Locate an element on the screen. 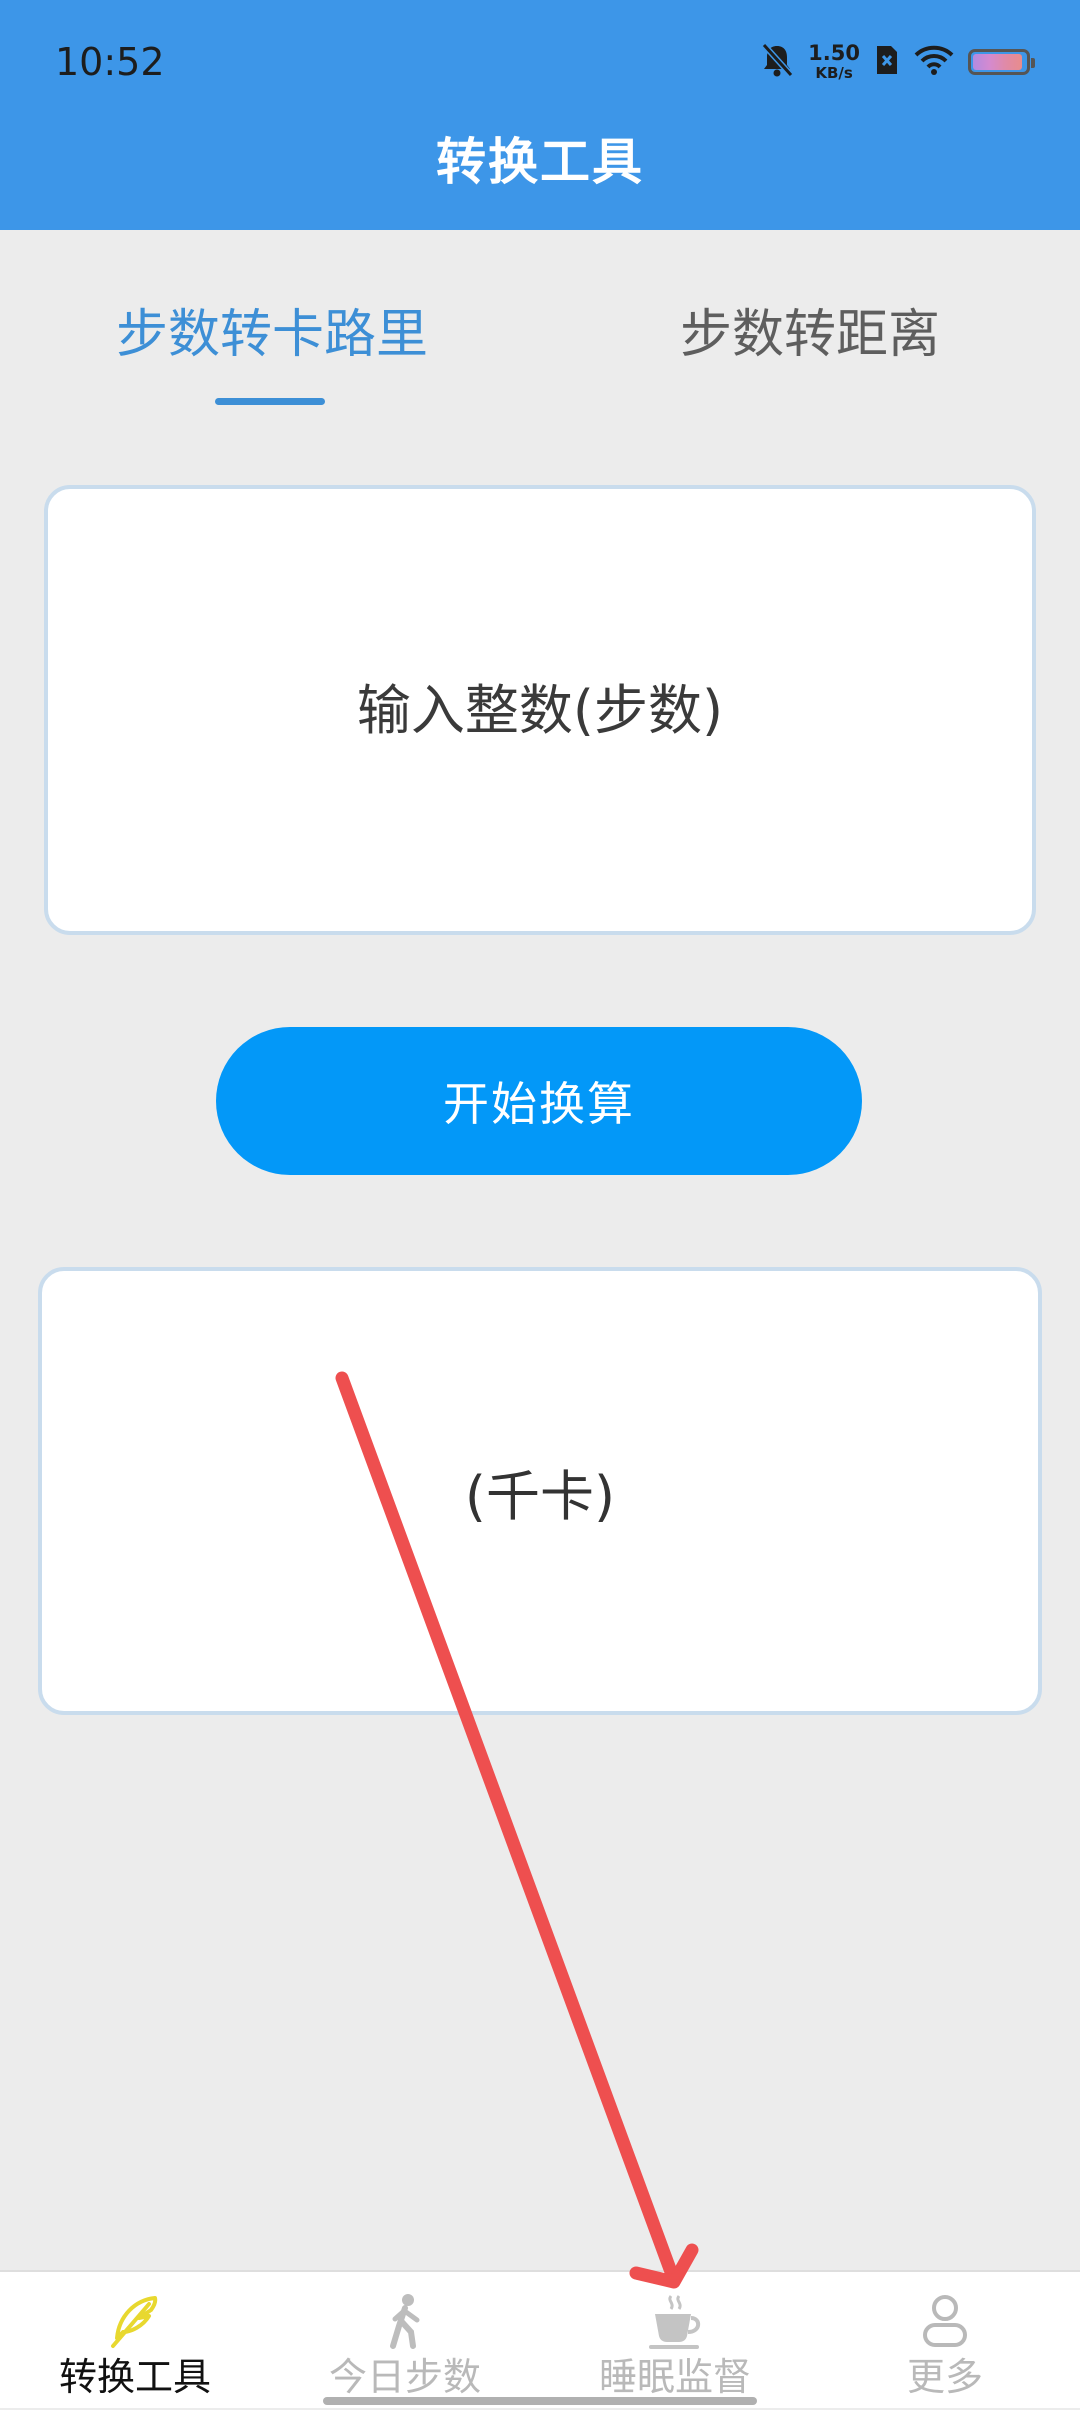 Image resolution: width=1080 pixels, height=2410 pixels. result-text: (千卡) is located at coordinates (540, 1496).